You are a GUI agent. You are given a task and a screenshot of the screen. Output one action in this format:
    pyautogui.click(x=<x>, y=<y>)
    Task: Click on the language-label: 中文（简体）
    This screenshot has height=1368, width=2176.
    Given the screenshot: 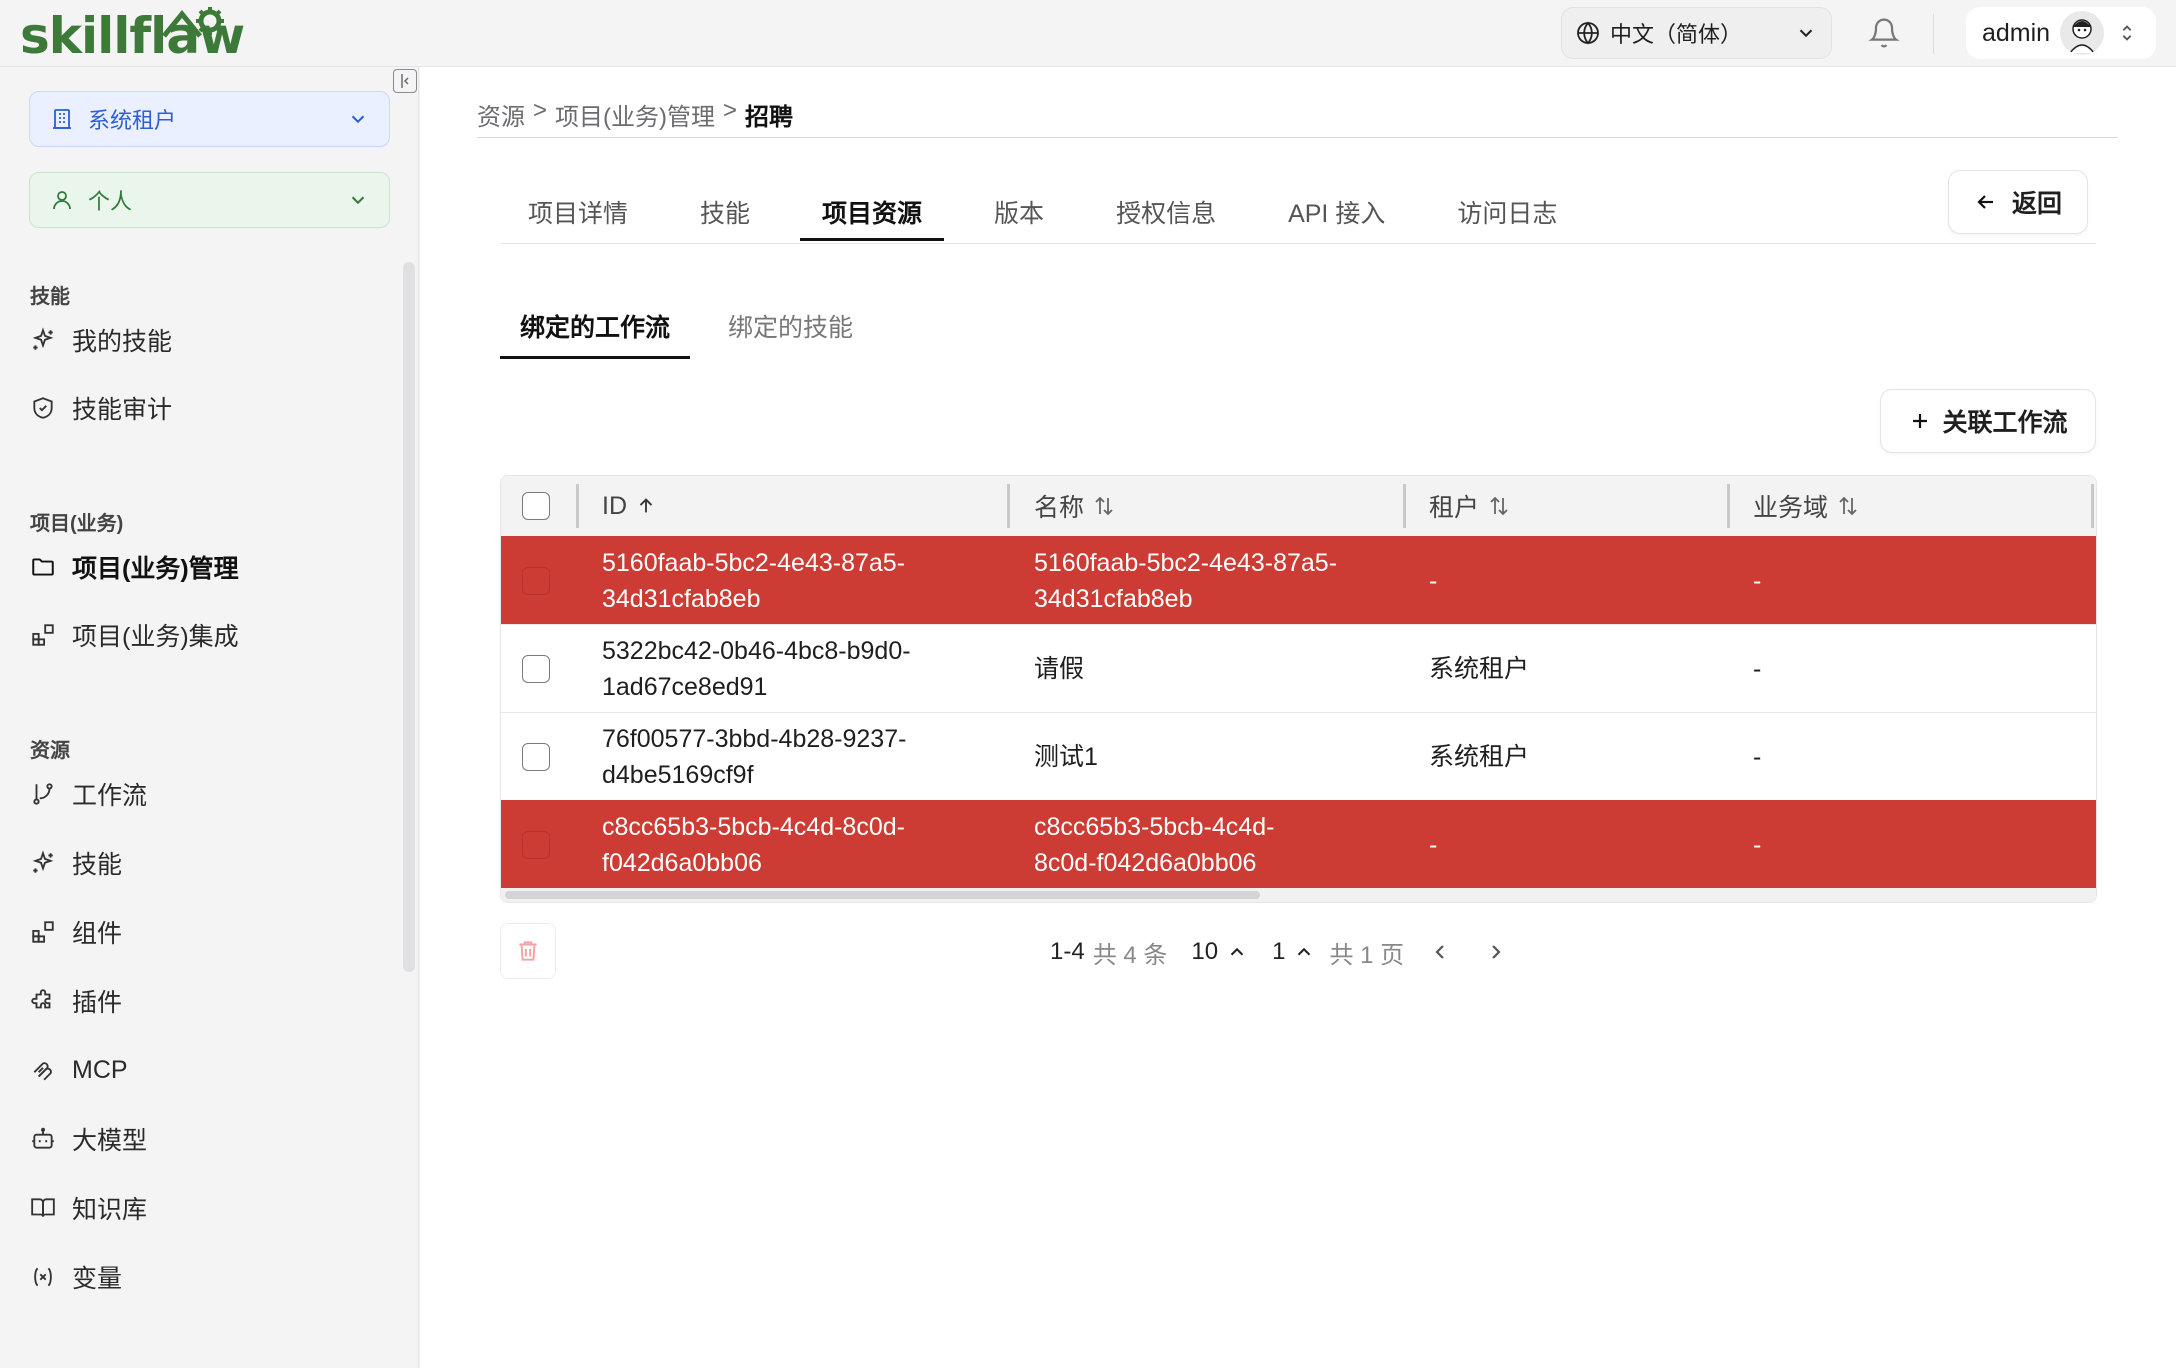 What is the action you would take?
    pyautogui.click(x=1676, y=34)
    